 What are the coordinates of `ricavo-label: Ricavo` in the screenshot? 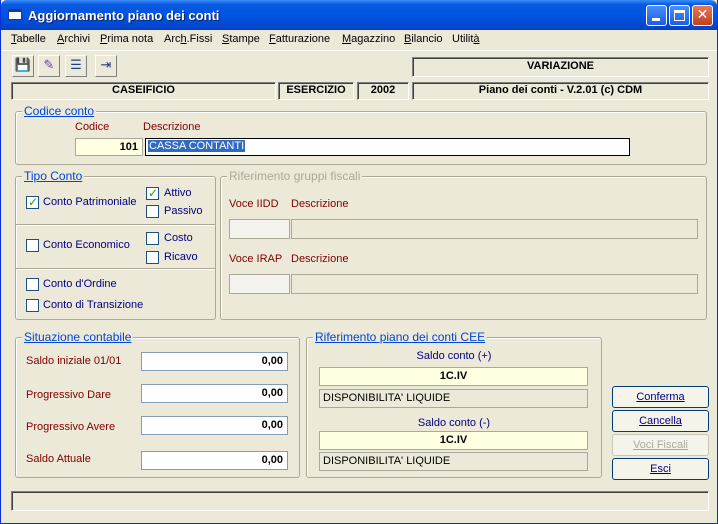 It's located at (181, 257).